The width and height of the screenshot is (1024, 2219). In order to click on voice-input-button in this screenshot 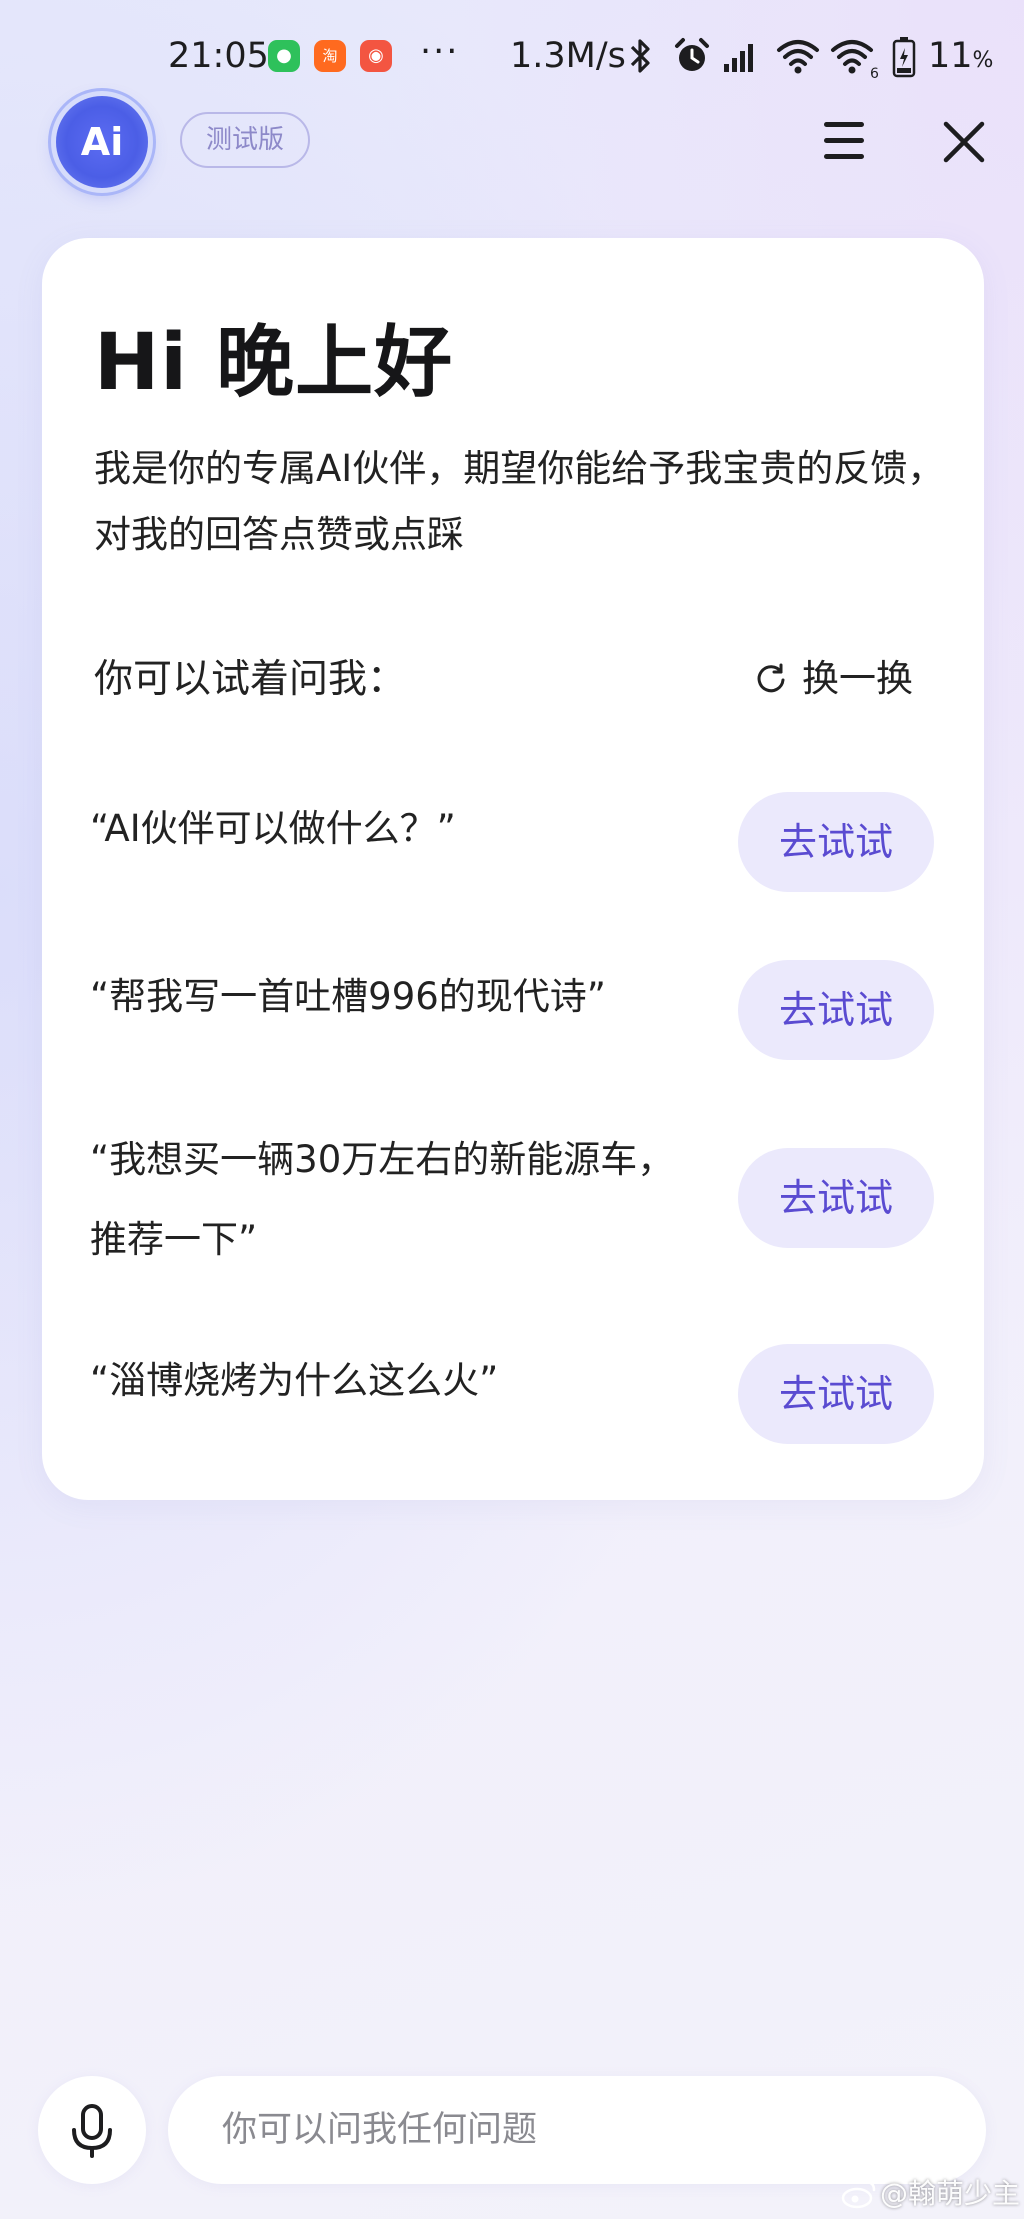, I will do `click(92, 2130)`.